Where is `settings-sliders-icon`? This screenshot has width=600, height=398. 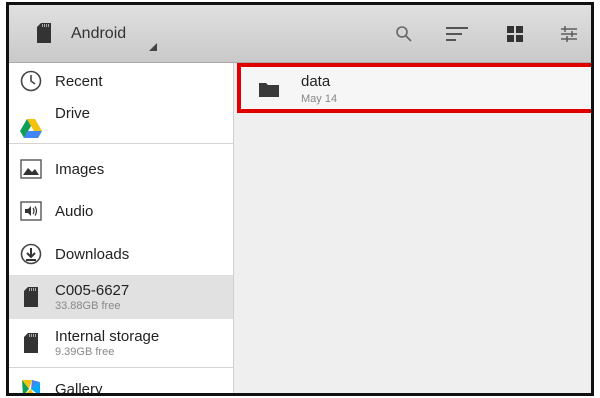 settings-sliders-icon is located at coordinates (569, 34).